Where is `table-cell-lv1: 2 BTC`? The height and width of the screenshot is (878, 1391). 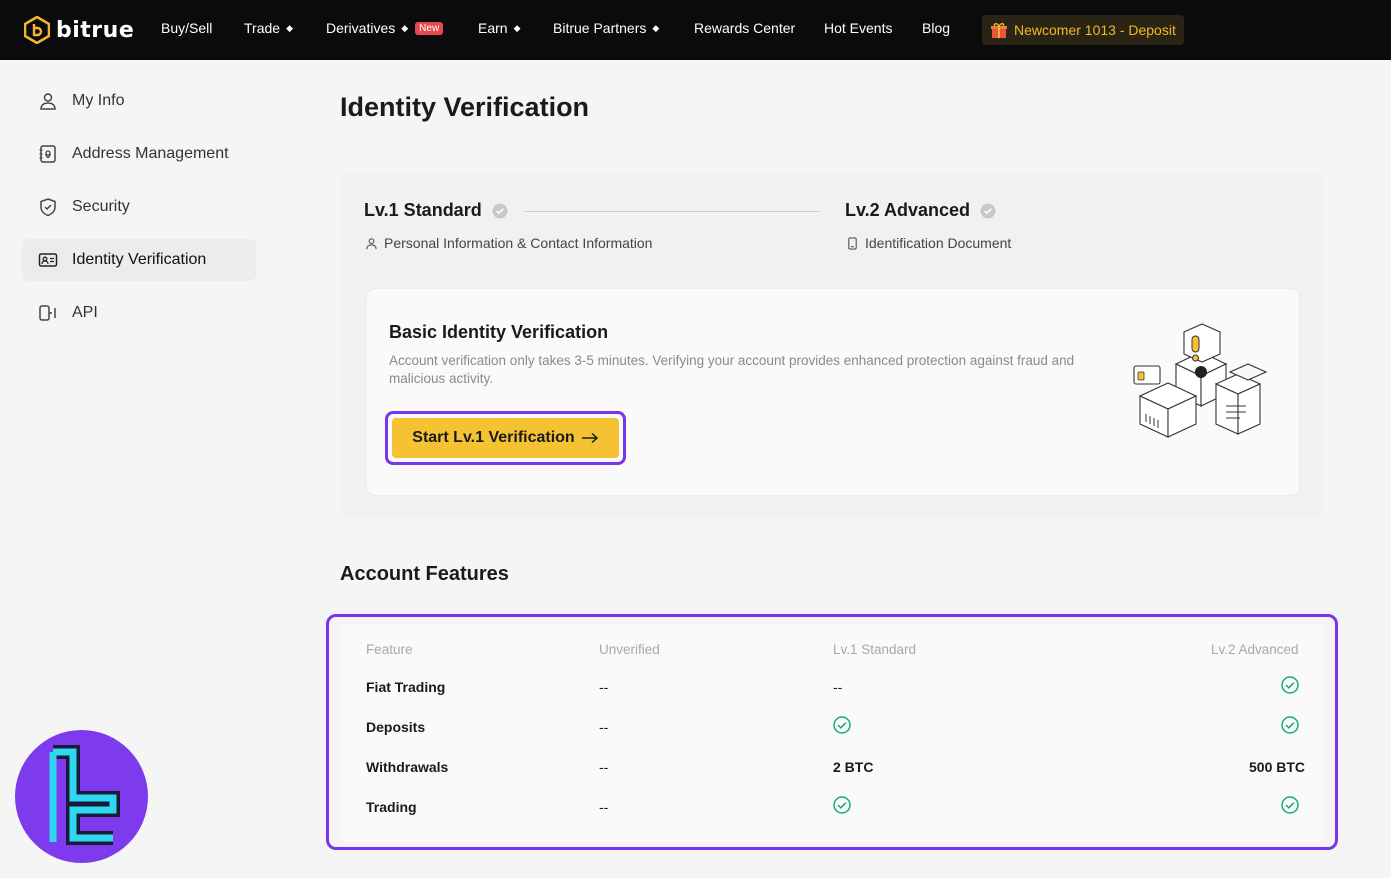
table-cell-lv1: 2 BTC is located at coordinates (853, 767).